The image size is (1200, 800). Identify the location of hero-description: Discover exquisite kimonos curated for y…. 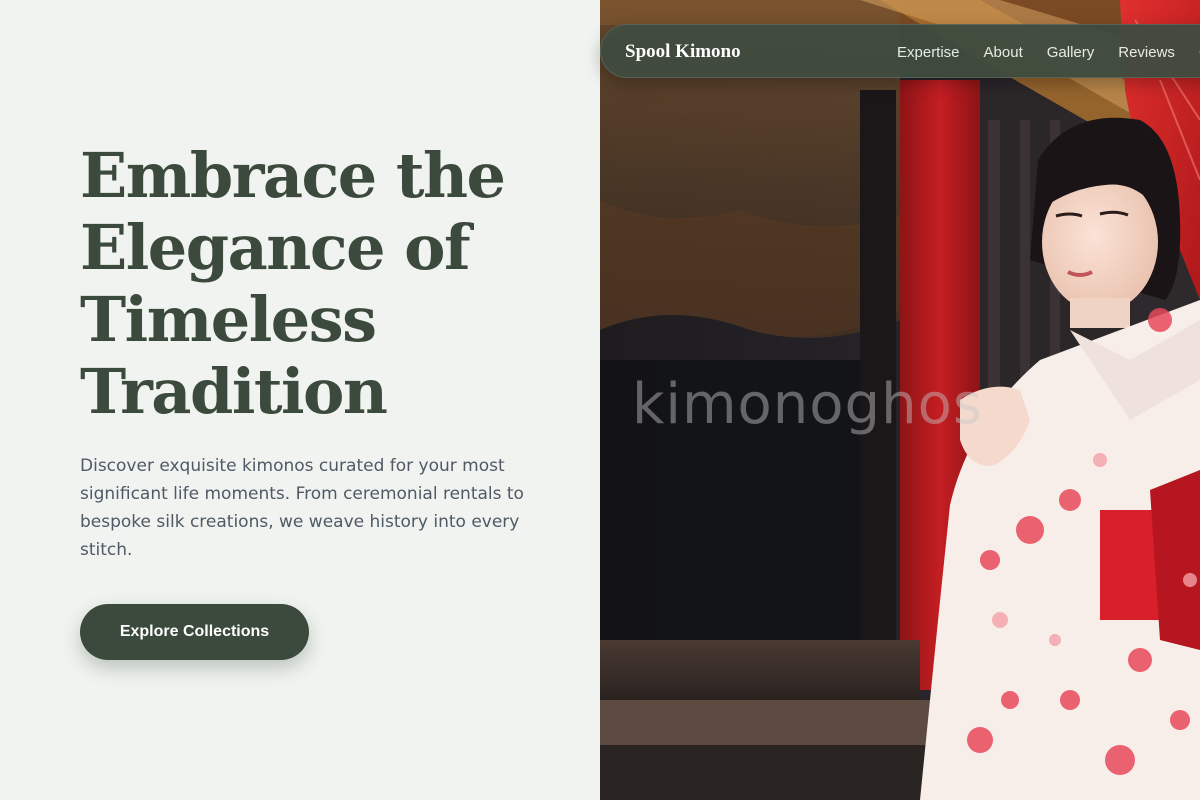
(302, 508).